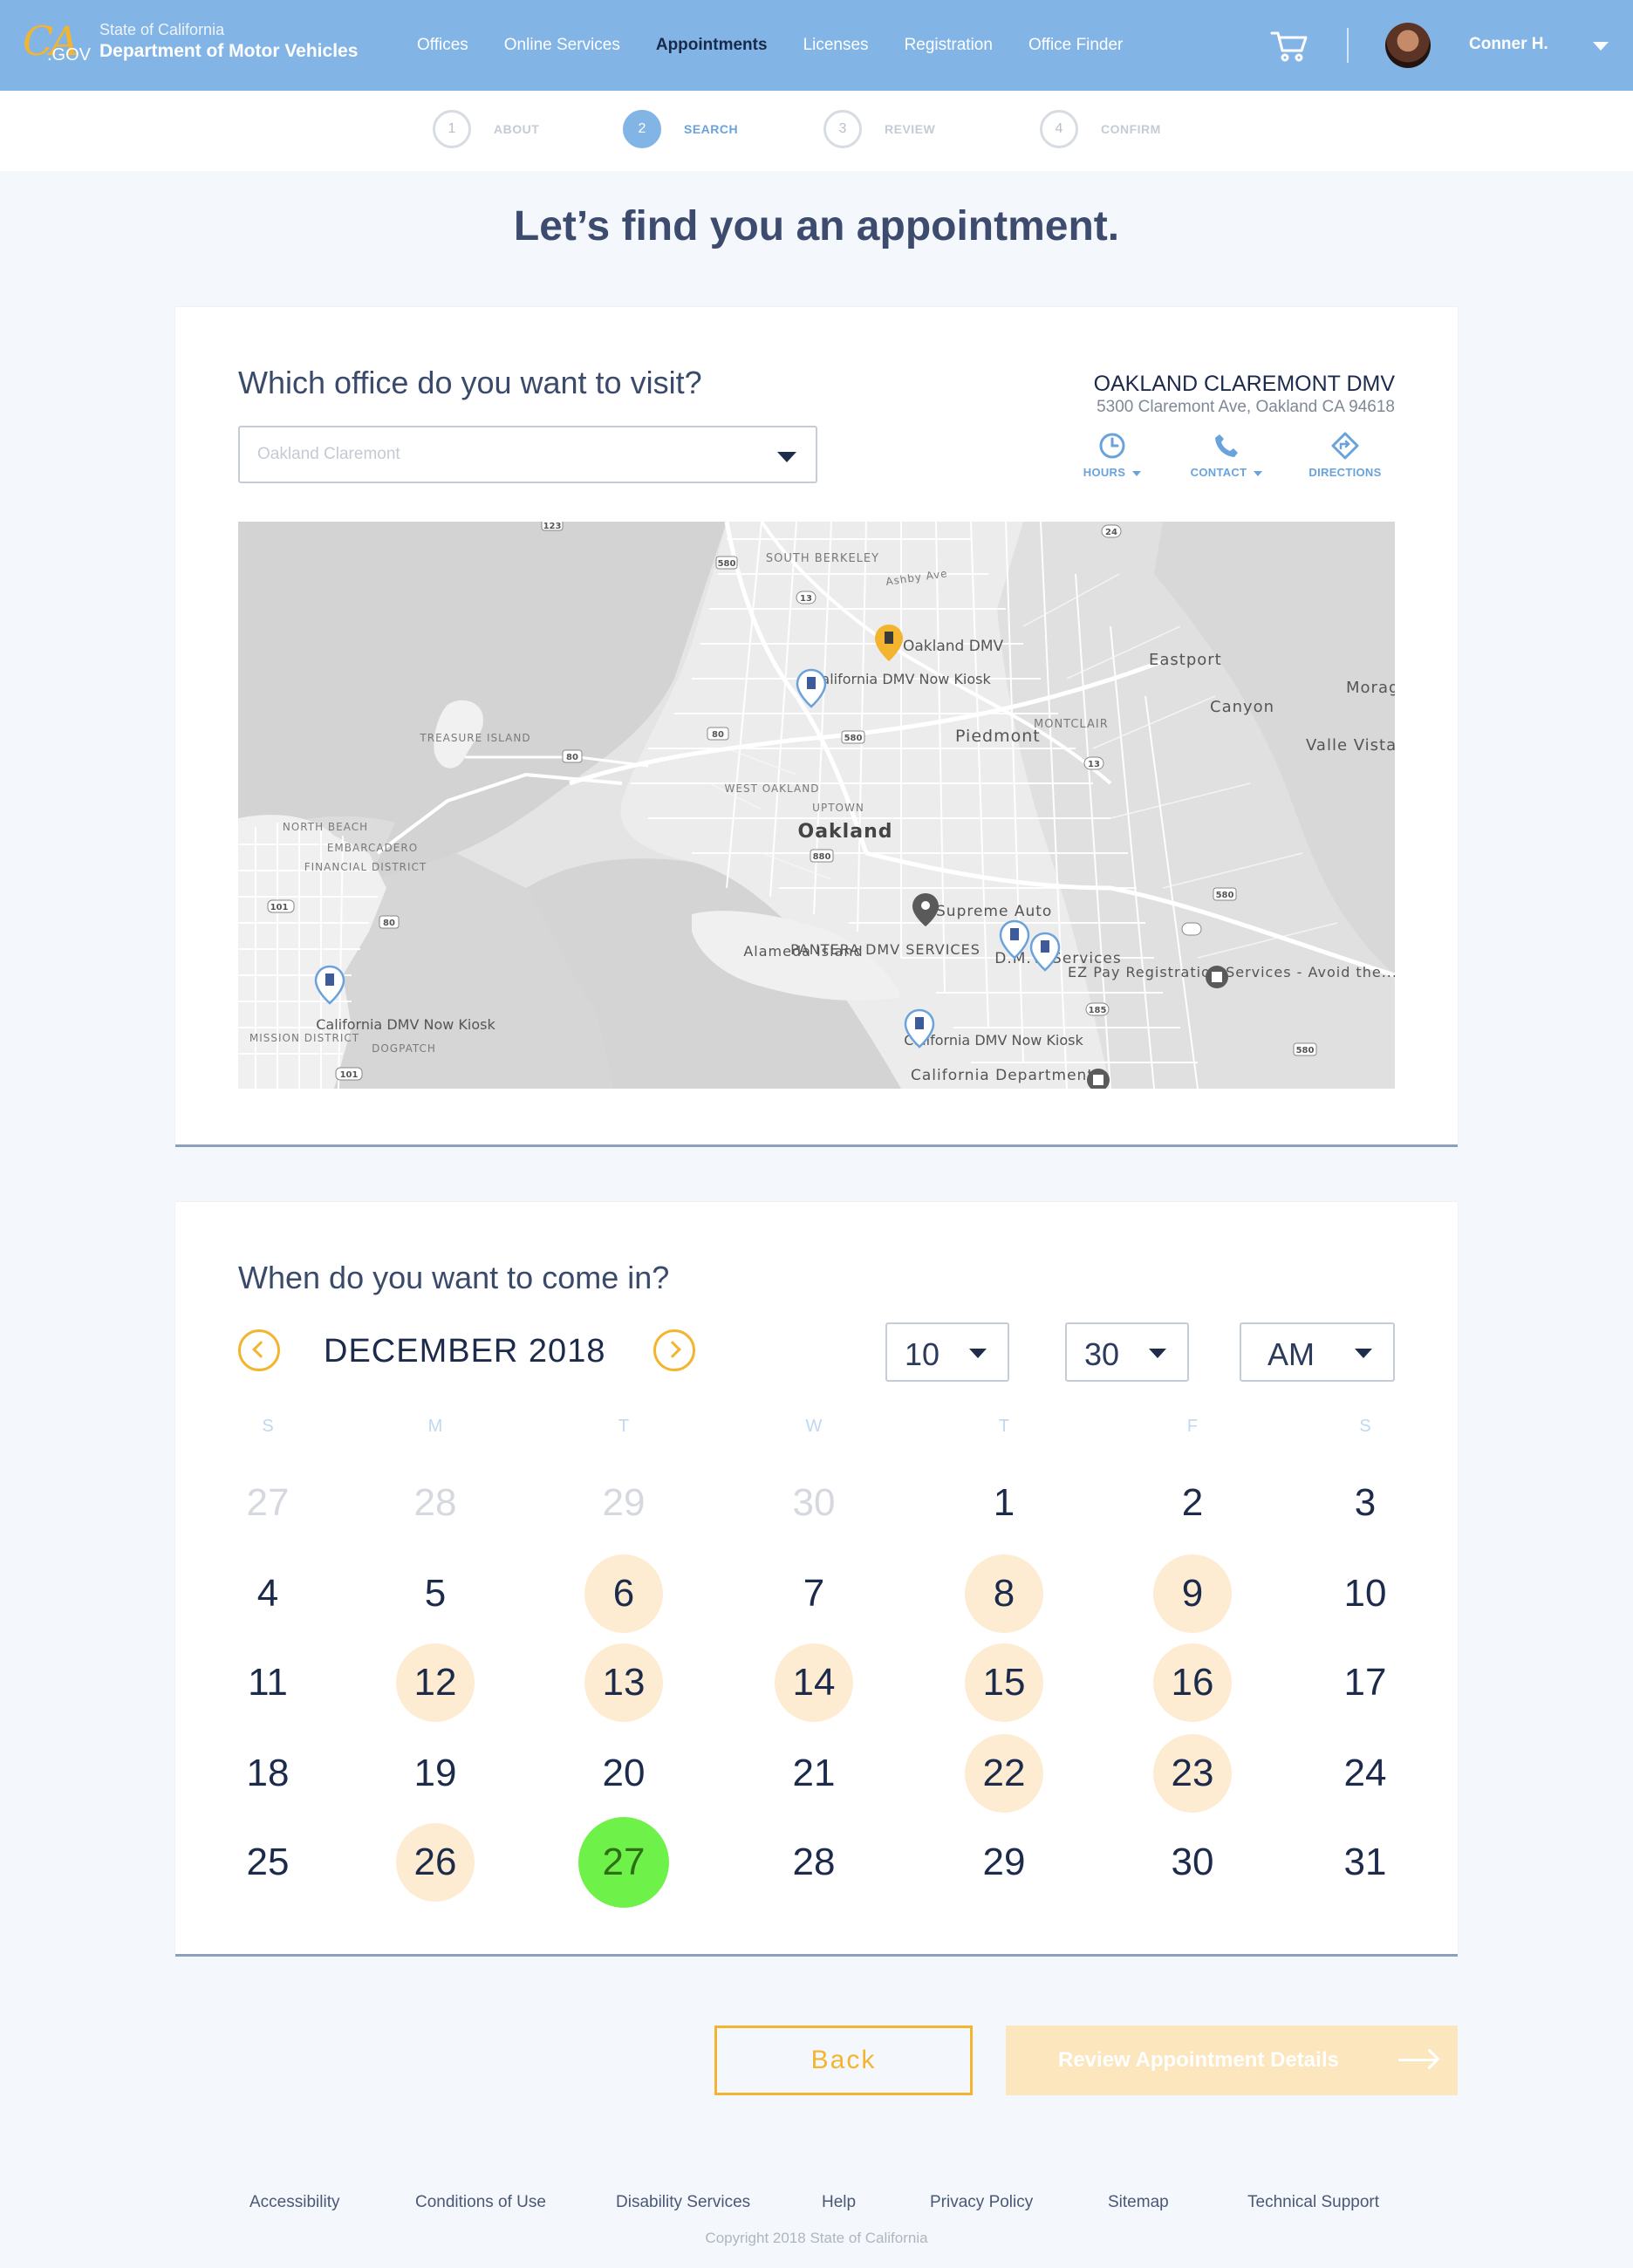  What do you see at coordinates (470, 382) in the screenshot?
I see `office-question: Which office do you want to visit?` at bounding box center [470, 382].